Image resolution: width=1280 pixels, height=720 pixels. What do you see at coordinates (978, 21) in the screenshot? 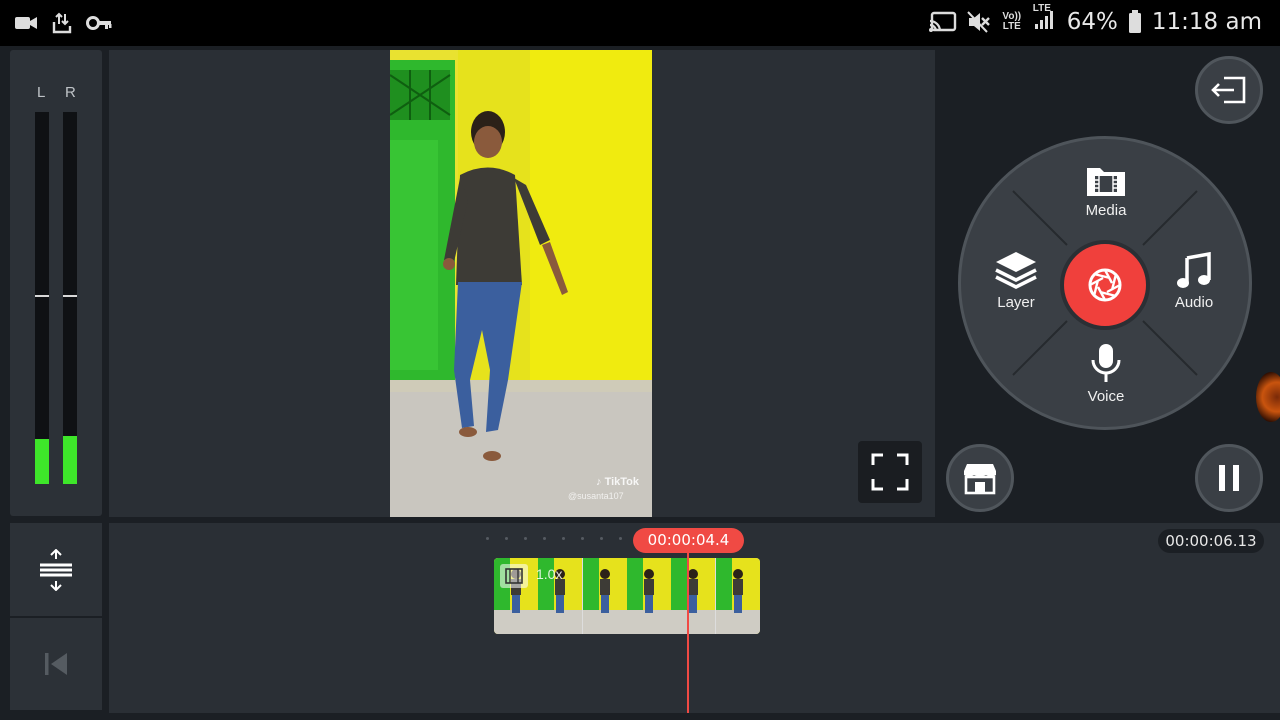
I see `mute-icon` at bounding box center [978, 21].